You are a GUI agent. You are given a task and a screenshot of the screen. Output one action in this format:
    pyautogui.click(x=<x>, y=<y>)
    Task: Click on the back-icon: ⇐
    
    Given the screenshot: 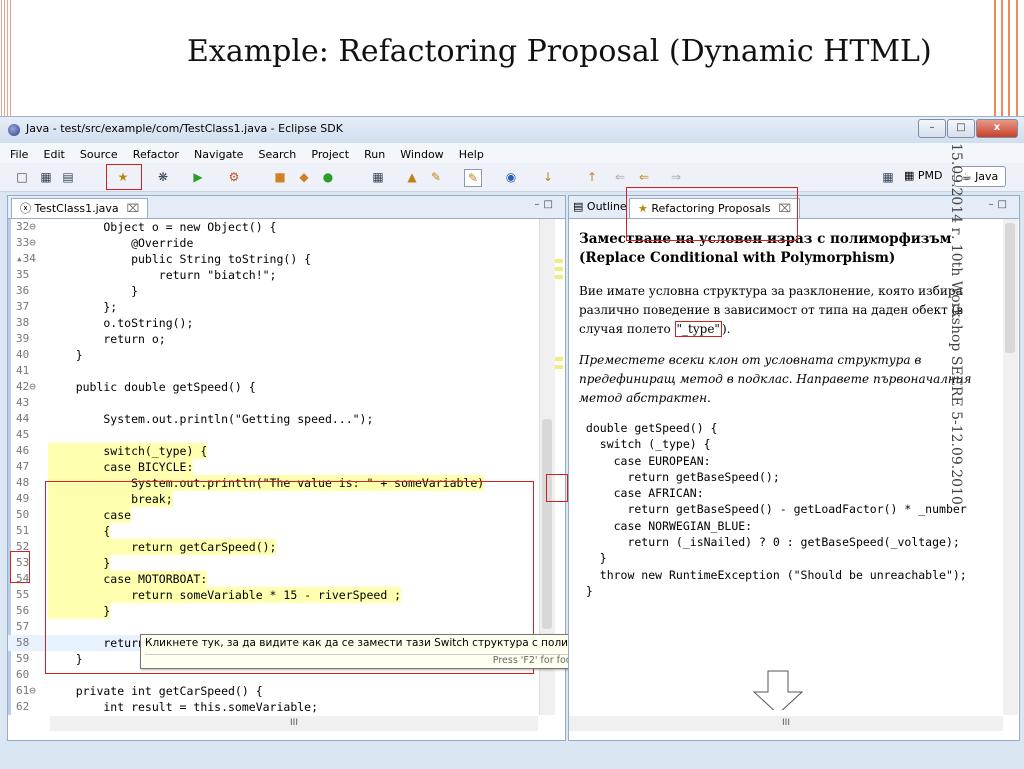 What is the action you would take?
    pyautogui.click(x=644, y=177)
    